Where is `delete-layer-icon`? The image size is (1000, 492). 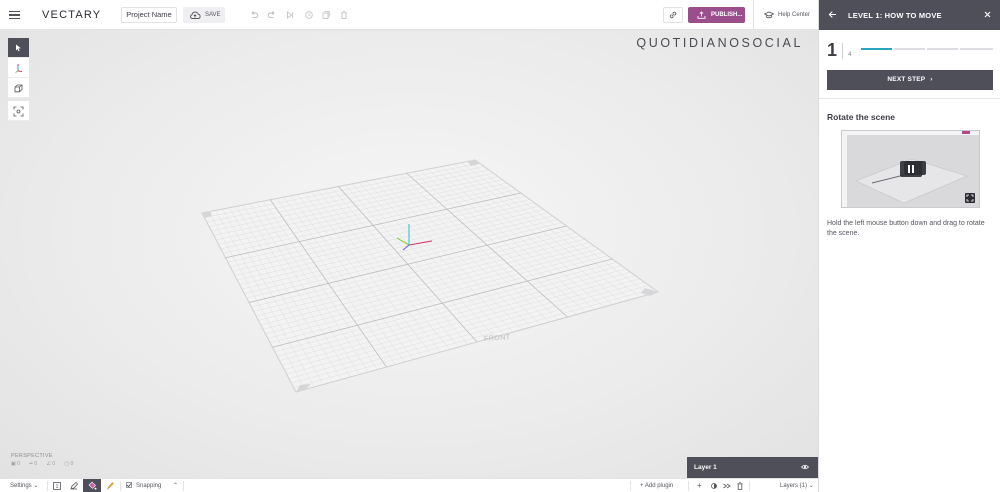 delete-layer-icon is located at coordinates (740, 486).